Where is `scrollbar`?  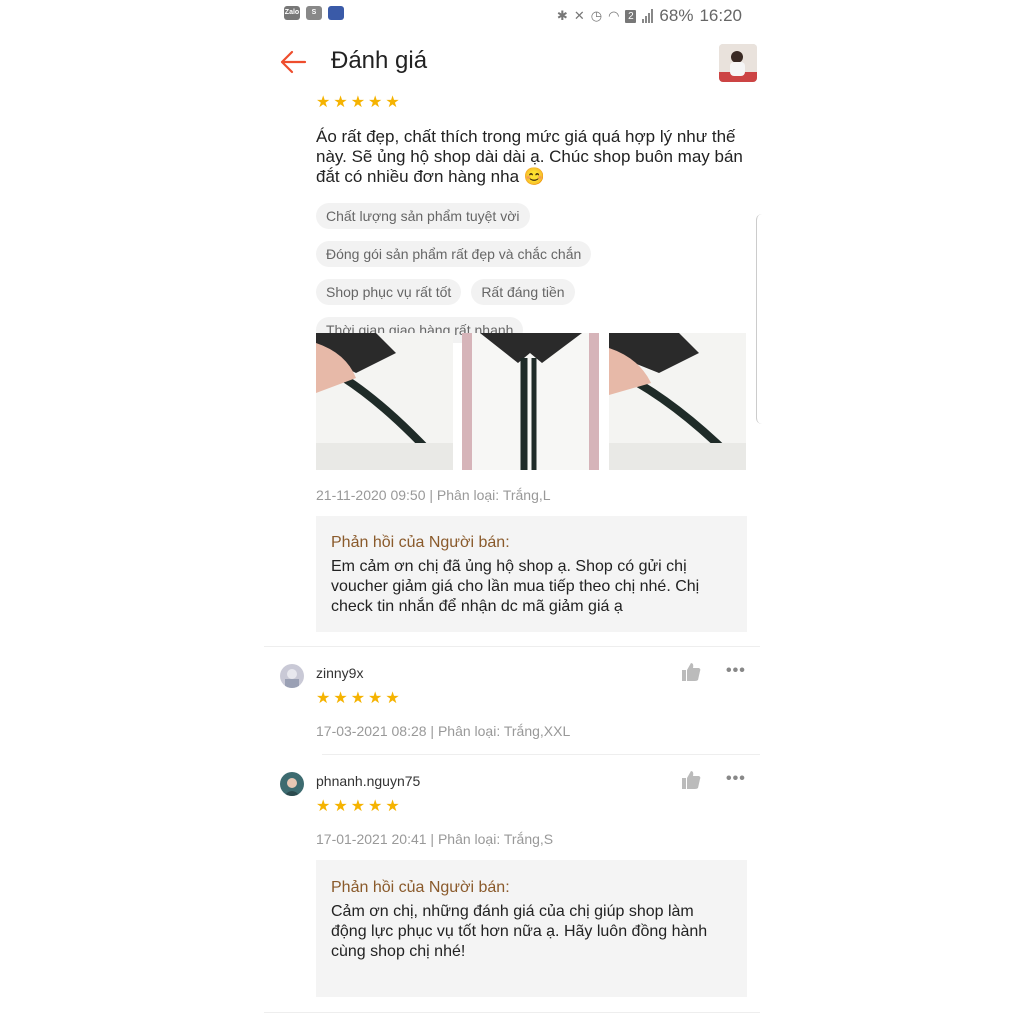 scrollbar is located at coordinates (760, 319).